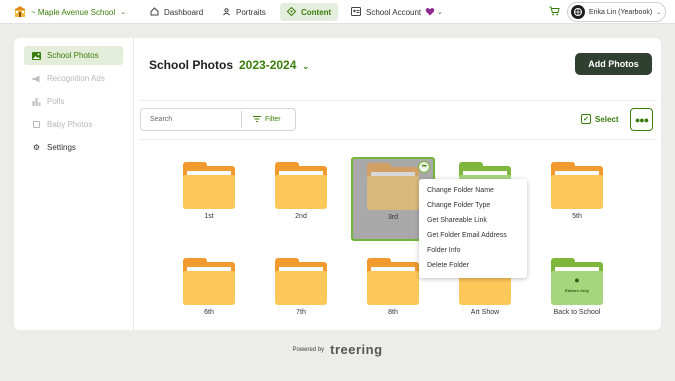 The image size is (675, 381). Describe the element at coordinates (56, 101) in the screenshot. I see `sidebar-item-label: Polls` at that location.